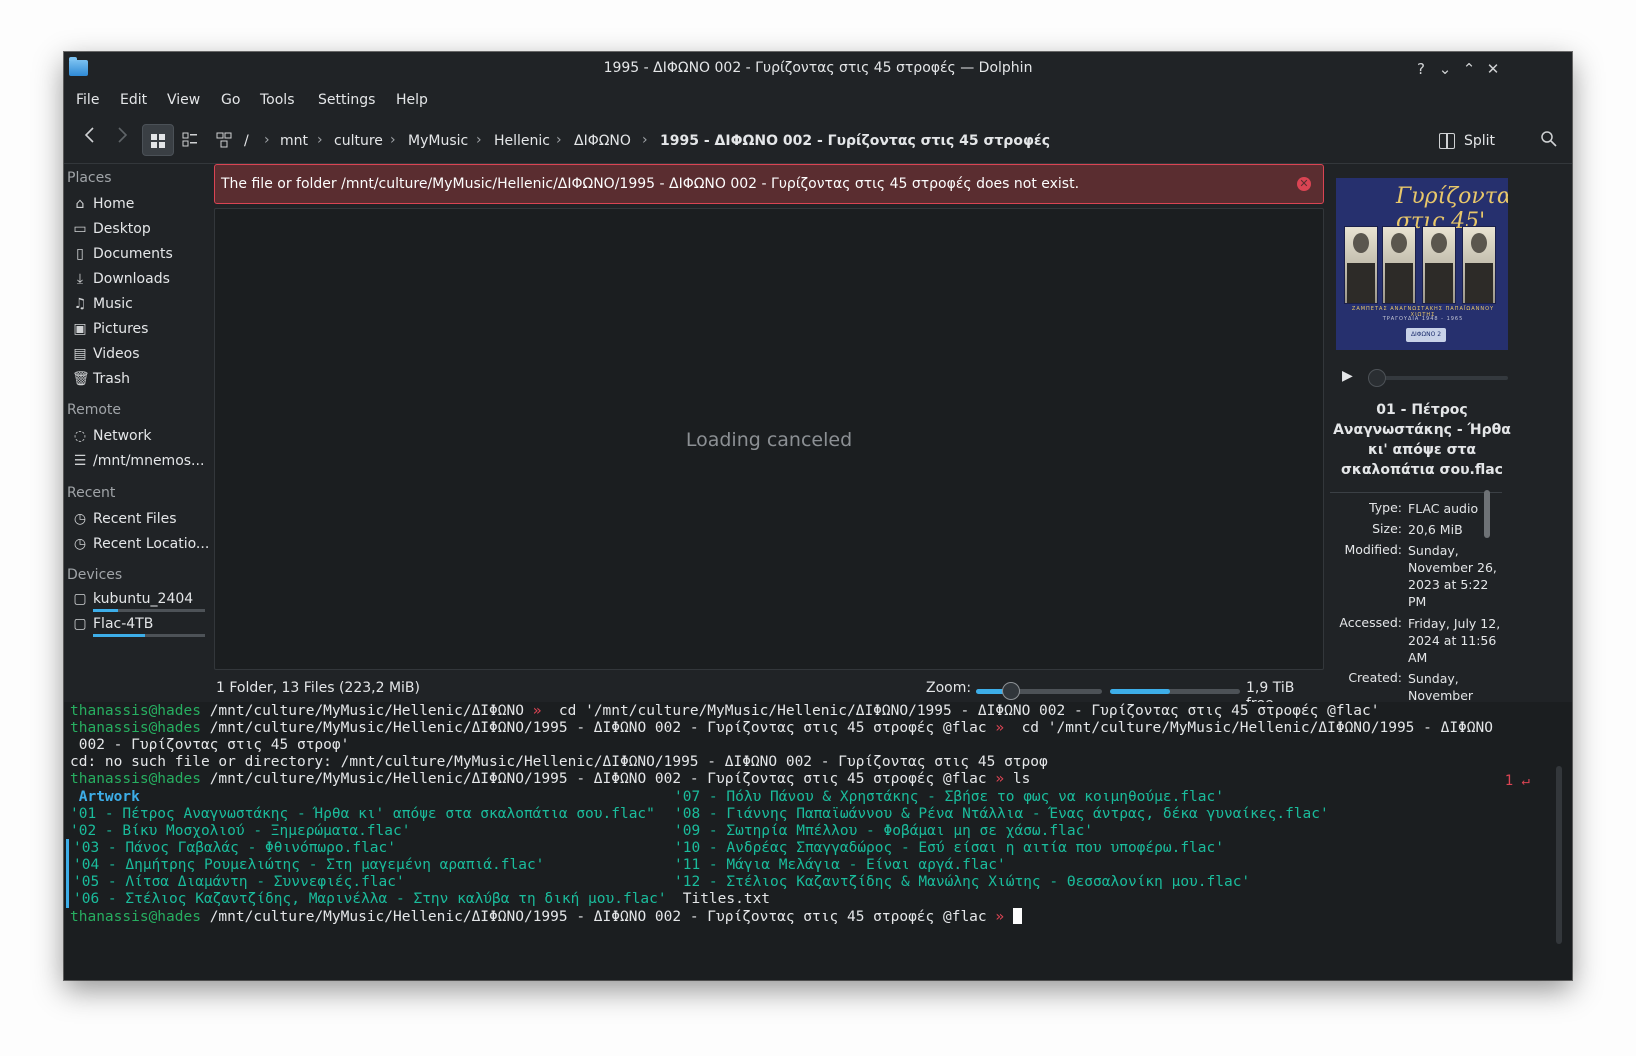 The image size is (1636, 1056). Describe the element at coordinates (1347, 376) in the screenshot. I see `play-icon: ▶` at that location.